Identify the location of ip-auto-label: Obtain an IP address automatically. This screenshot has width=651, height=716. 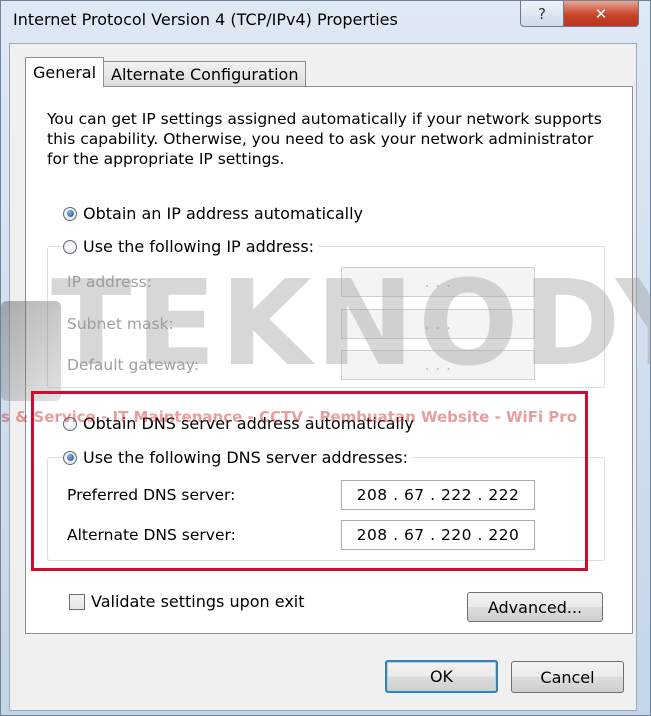
(223, 213).